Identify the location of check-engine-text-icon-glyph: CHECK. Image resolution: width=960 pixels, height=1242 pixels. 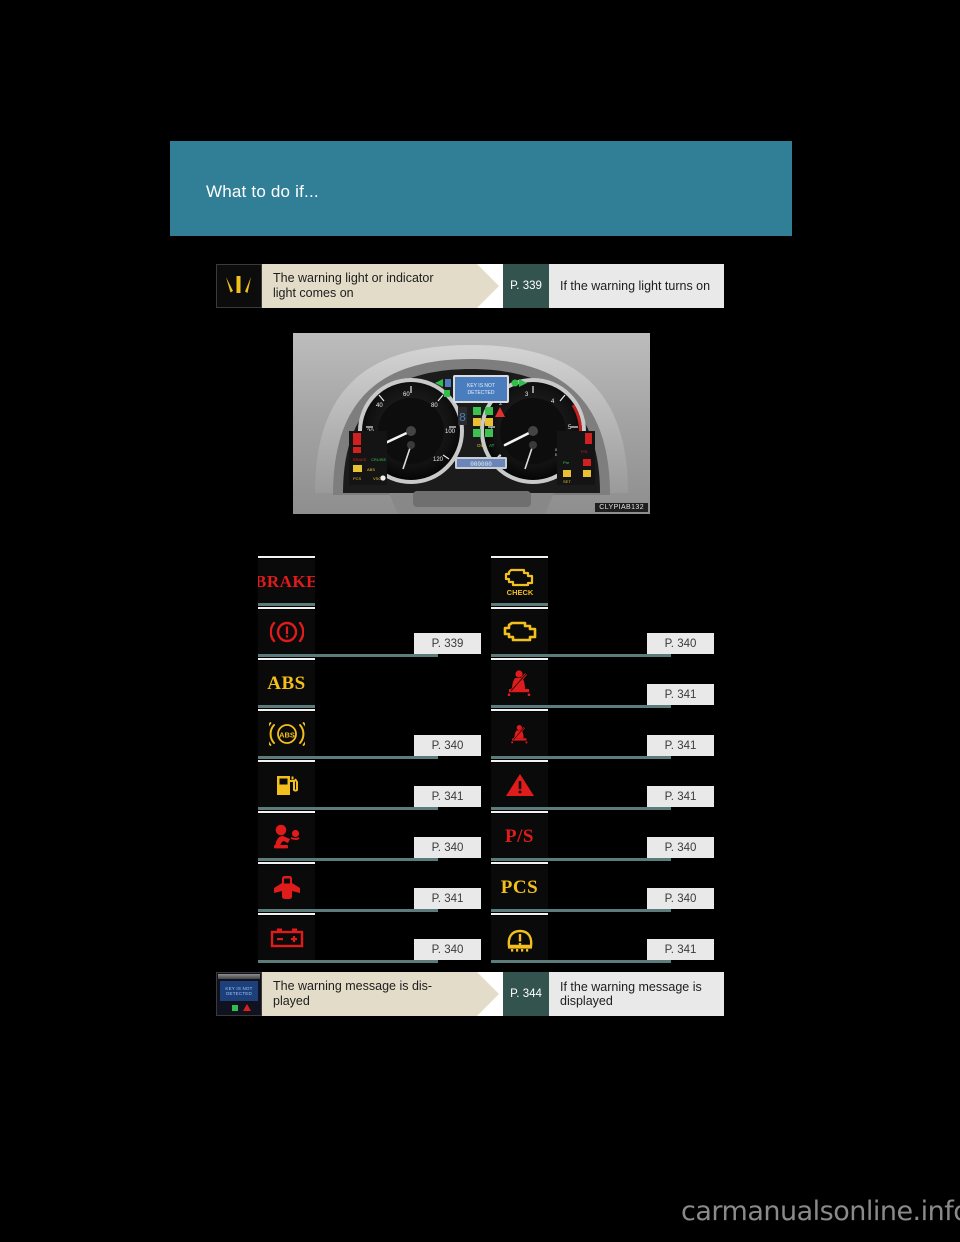
(518, 582).